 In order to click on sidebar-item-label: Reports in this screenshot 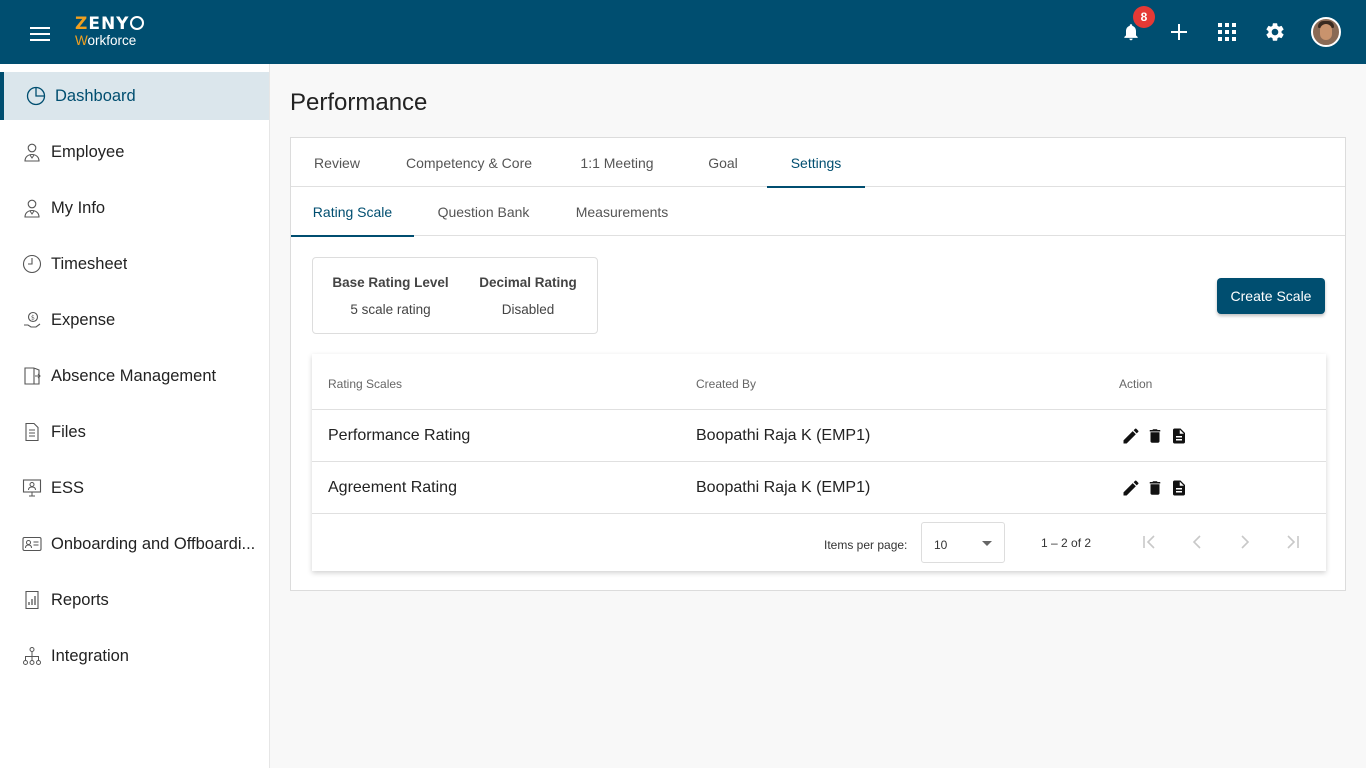, I will do `click(80, 599)`.